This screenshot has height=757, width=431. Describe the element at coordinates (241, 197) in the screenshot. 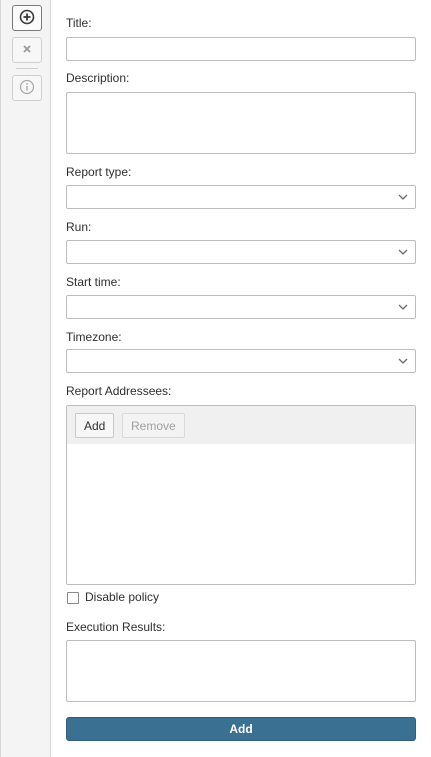

I see `report-type-select` at that location.